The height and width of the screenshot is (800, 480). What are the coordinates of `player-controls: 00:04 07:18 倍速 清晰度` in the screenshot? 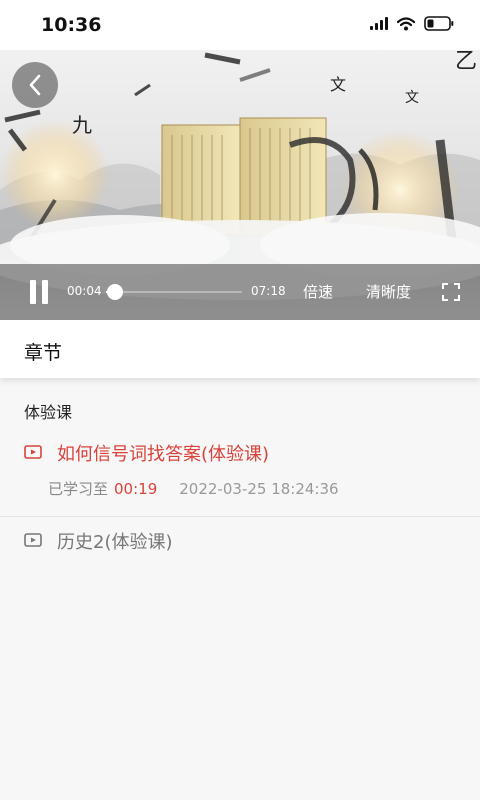 It's located at (240, 292).